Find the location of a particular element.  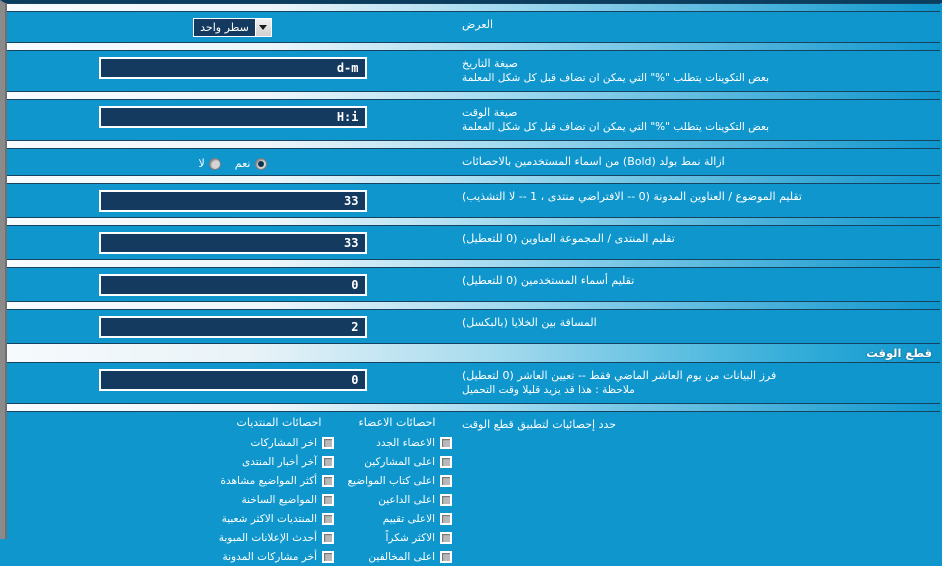

date-format-input is located at coordinates (232, 68).